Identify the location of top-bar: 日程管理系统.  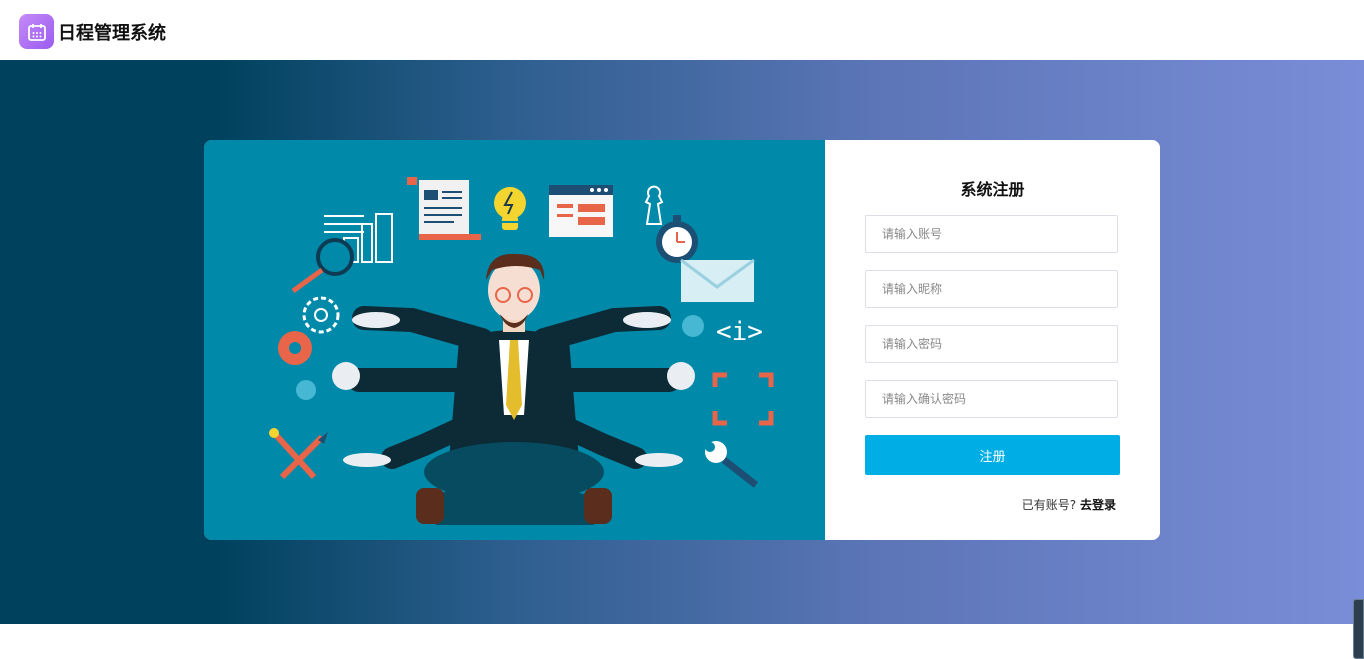
(682, 30).